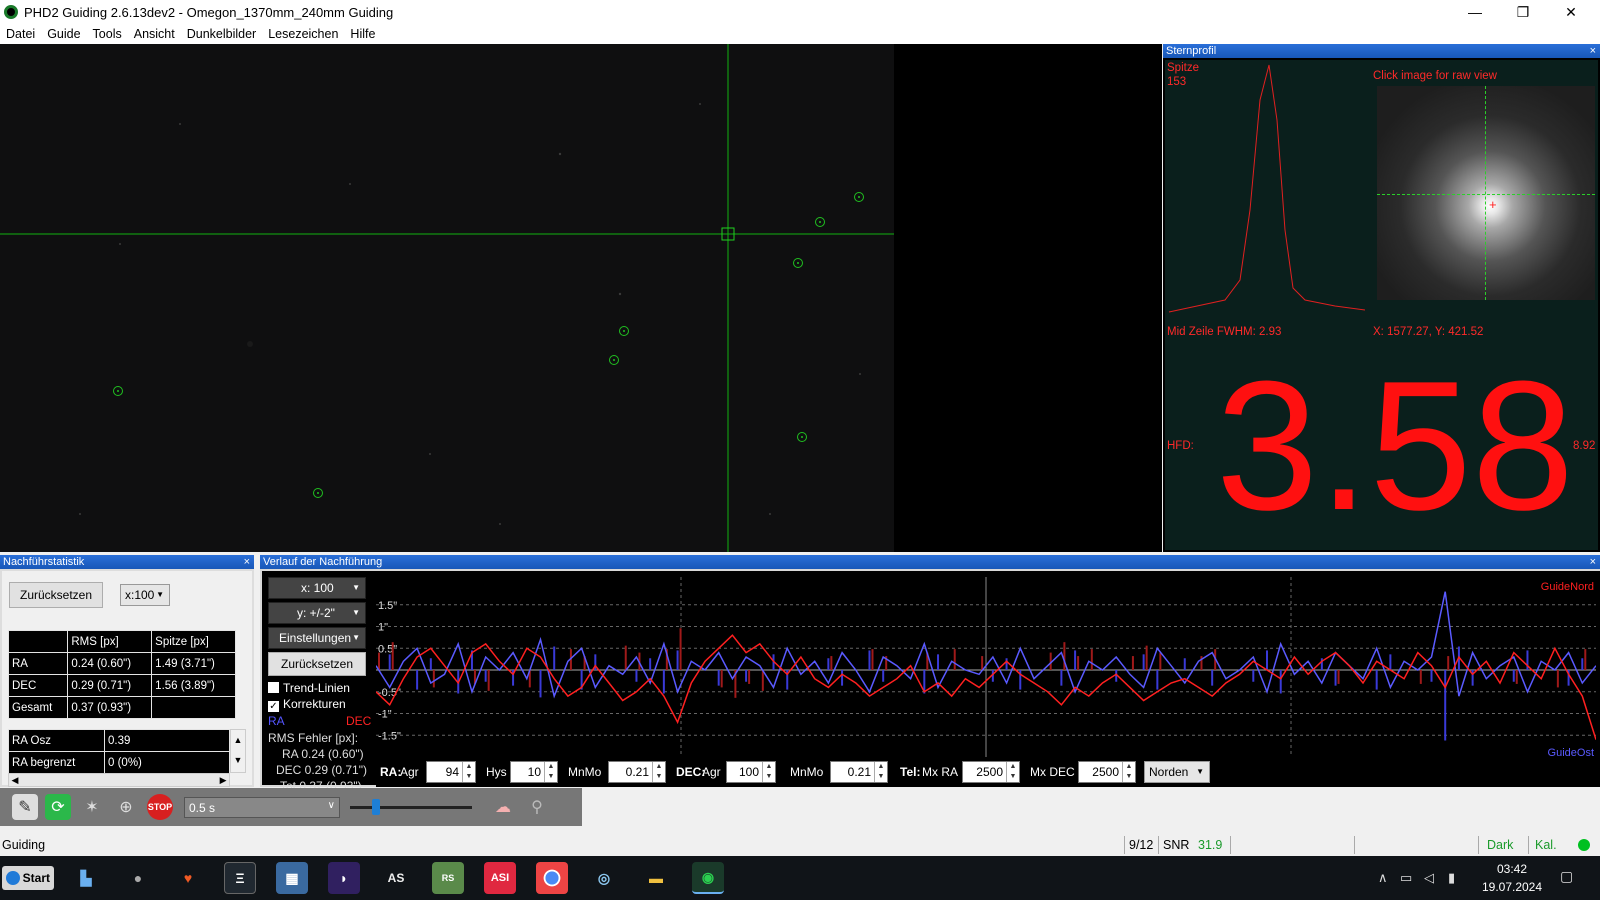 The height and width of the screenshot is (900, 1600). Describe the element at coordinates (1406, 878) in the screenshot. I see `network-icon: ▭` at that location.